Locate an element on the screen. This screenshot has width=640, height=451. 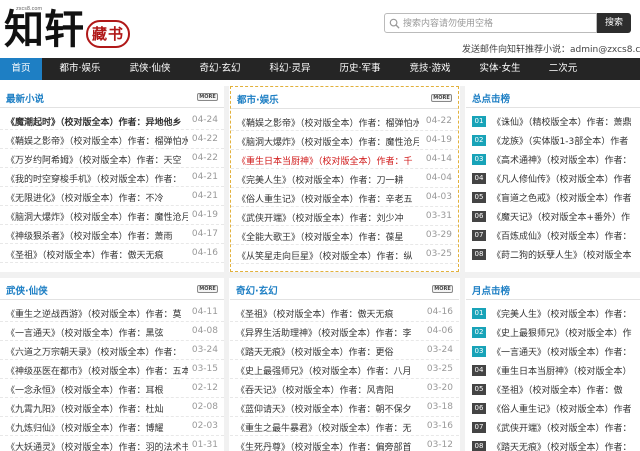
book-title-link: 《万岁约阿希姆》（校对版全本）作者：天空 is located at coordinates (97, 159).